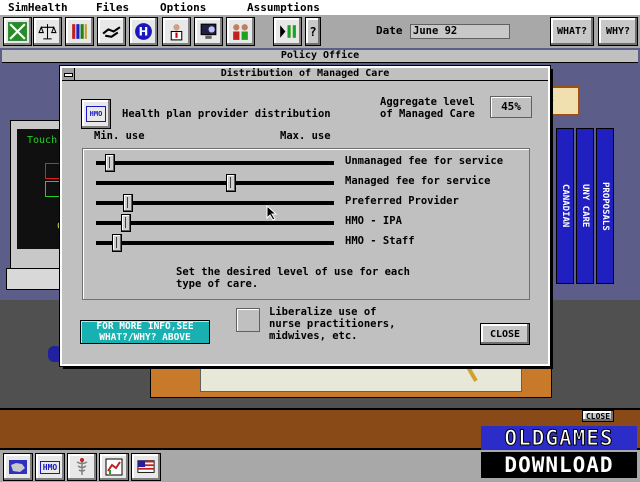  What do you see at coordinates (217, 284) in the screenshot?
I see `instruction-line2: type of care.` at bounding box center [217, 284].